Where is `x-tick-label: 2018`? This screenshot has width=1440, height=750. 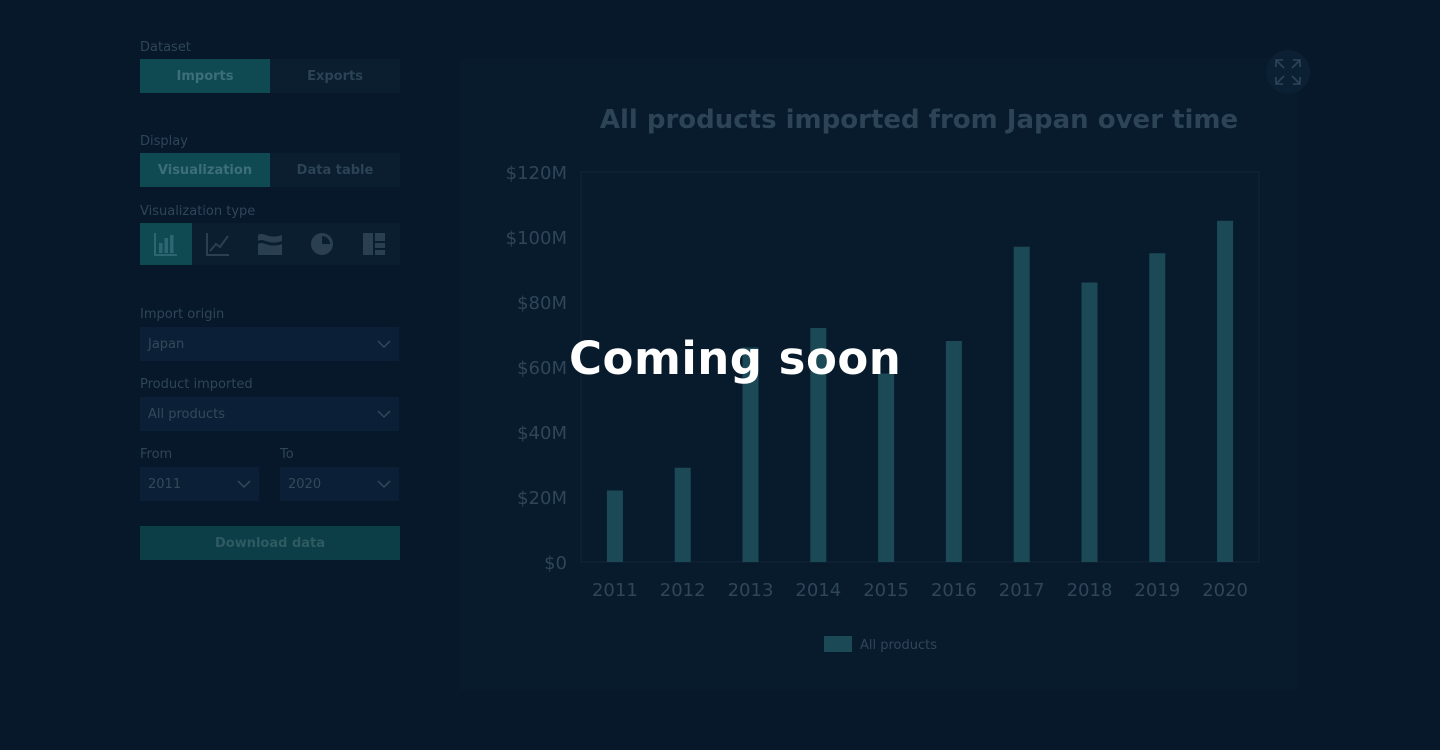
x-tick-label: 2018 is located at coordinates (1090, 590).